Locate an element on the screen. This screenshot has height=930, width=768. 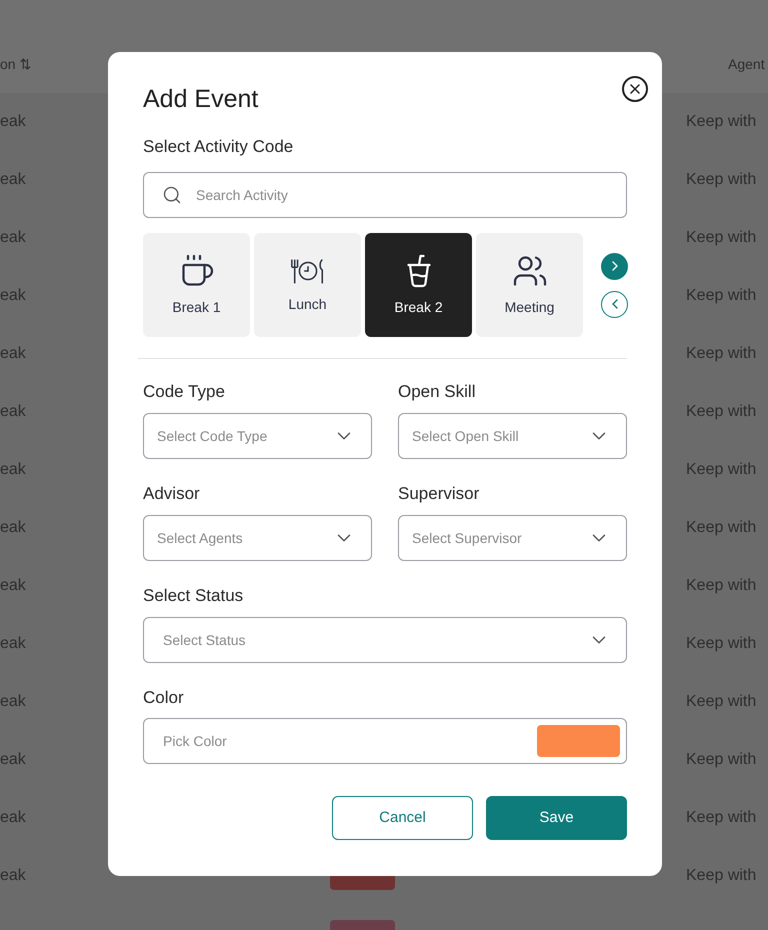
cancel-button: Cancel is located at coordinates (402, 818).